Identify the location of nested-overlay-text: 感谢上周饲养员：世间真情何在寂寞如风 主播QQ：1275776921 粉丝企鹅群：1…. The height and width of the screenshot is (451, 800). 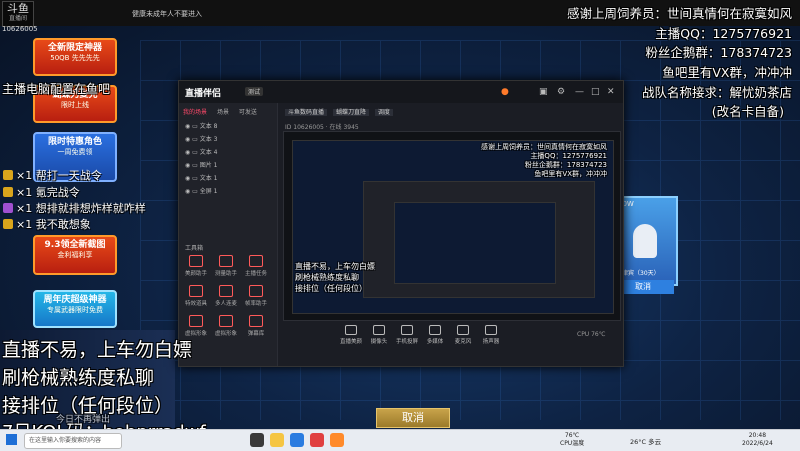
(544, 160).